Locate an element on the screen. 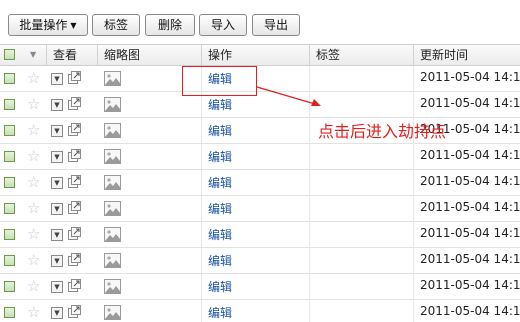  import-button: 导入 is located at coordinates (223, 25).